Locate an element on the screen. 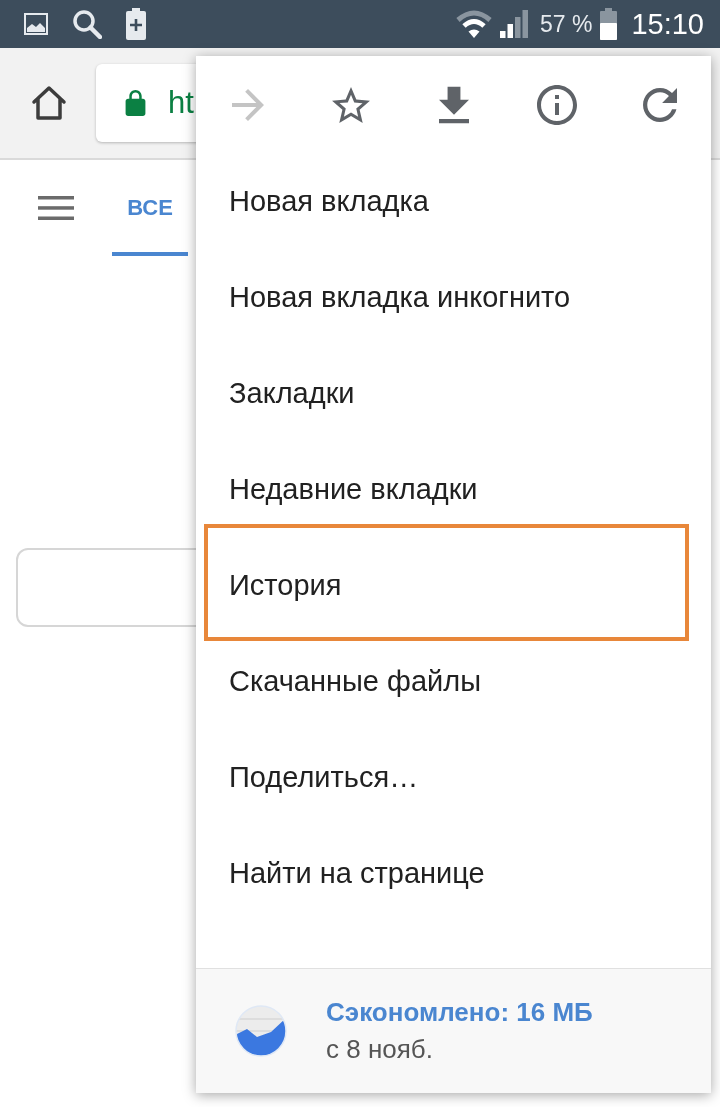 The image size is (720, 1107). menu-item: Скачанные файлы is located at coordinates (453, 681).